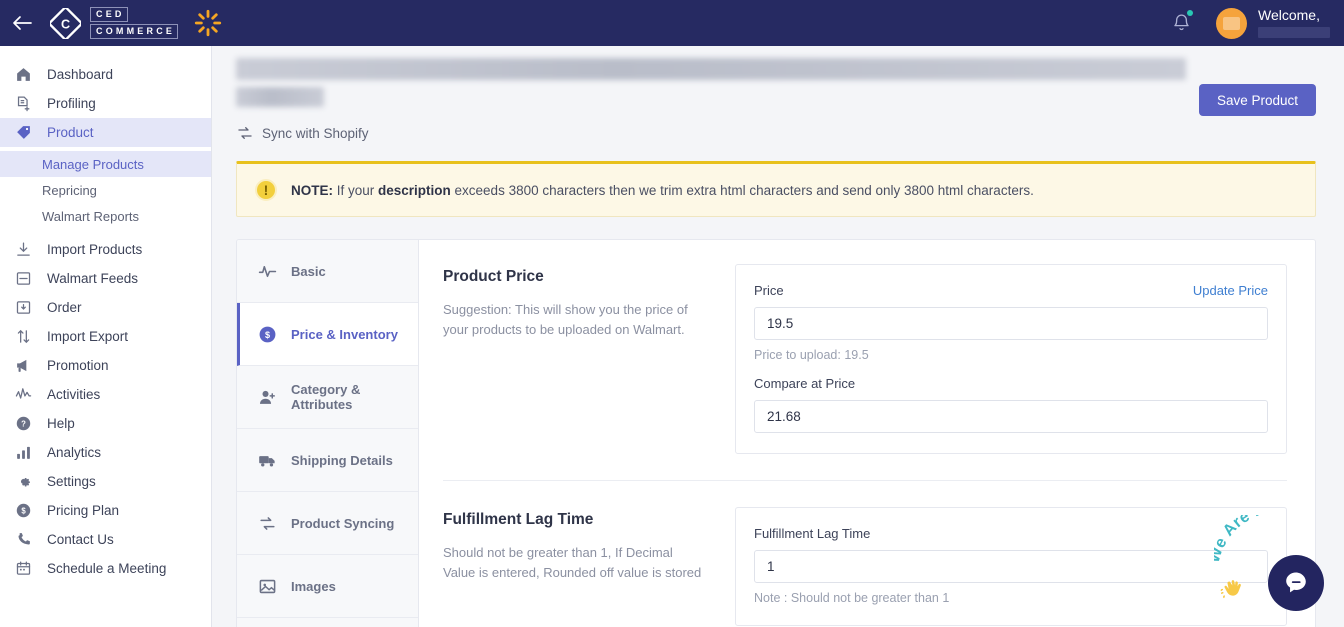  I want to click on welcome-label: Welcome,, so click(1289, 15).